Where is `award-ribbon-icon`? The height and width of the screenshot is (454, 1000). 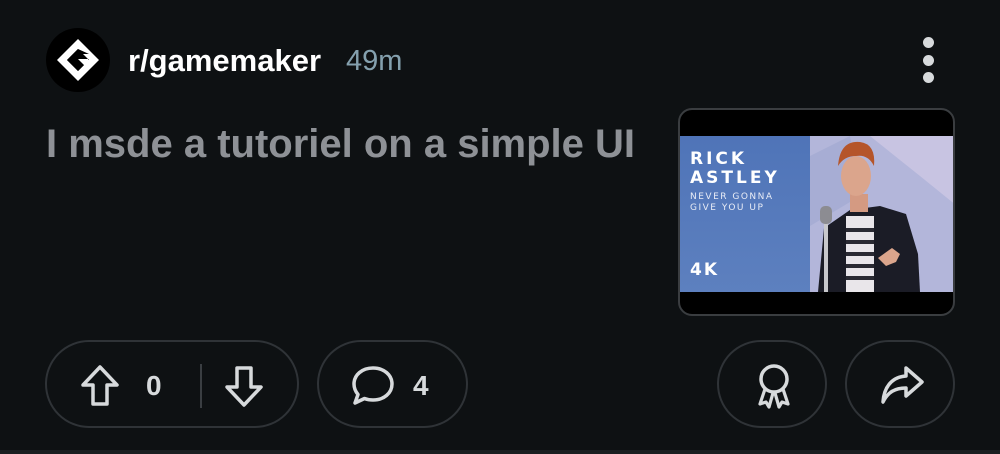 award-ribbon-icon is located at coordinates (774, 388).